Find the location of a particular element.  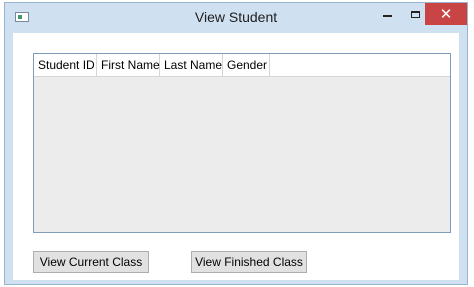

minimize-button is located at coordinates (387, 14).